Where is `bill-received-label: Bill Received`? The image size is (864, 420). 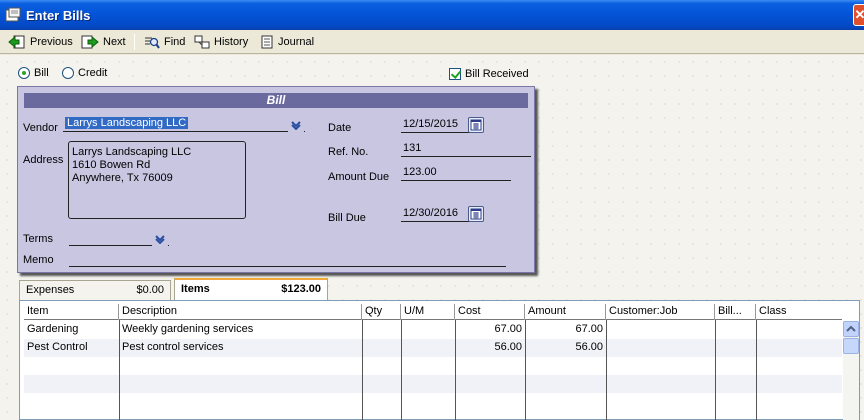 bill-received-label: Bill Received is located at coordinates (497, 74).